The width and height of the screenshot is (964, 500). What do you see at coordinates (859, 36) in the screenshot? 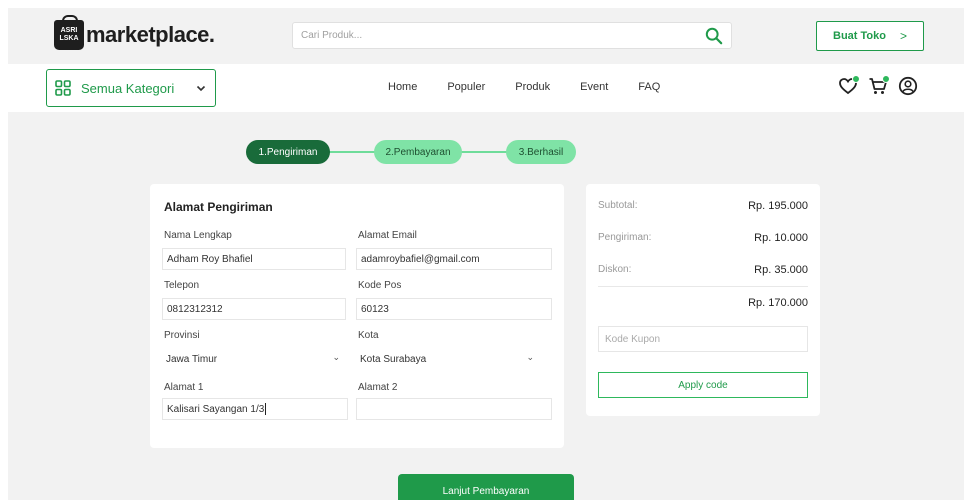
I see `buat-toko-label: Buat Toko` at bounding box center [859, 36].